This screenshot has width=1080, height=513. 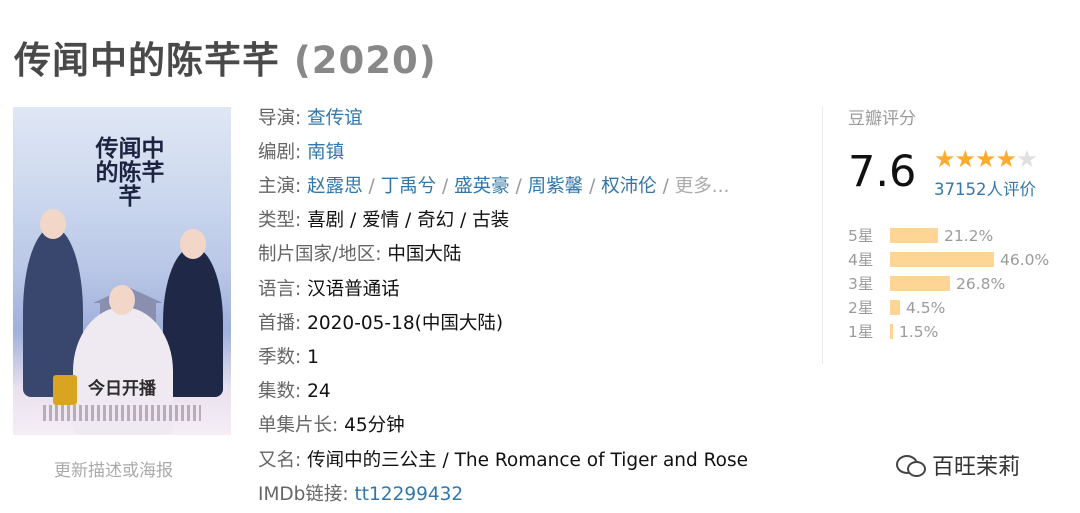 I want to click on info-label: IMDb链接:, so click(x=306, y=494).